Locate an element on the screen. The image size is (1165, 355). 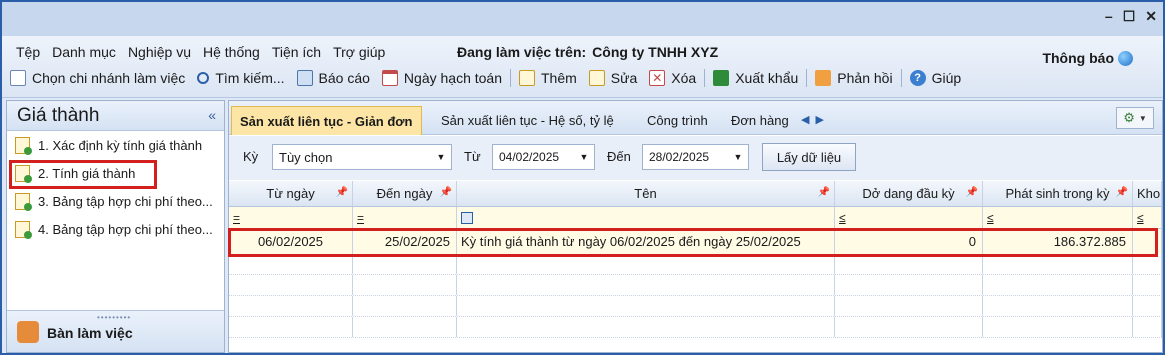
tab-orders: Đơn hàng is located at coordinates (760, 120).